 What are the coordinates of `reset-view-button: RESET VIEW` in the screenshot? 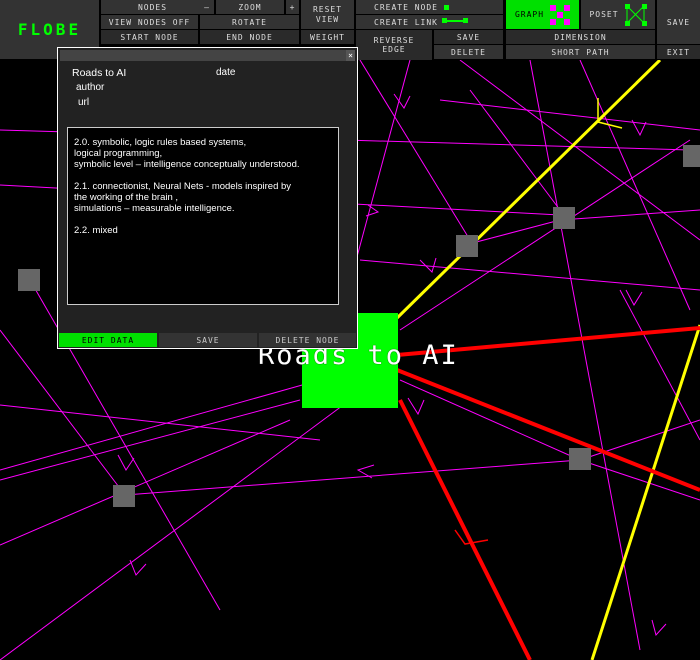 It's located at (327, 14).